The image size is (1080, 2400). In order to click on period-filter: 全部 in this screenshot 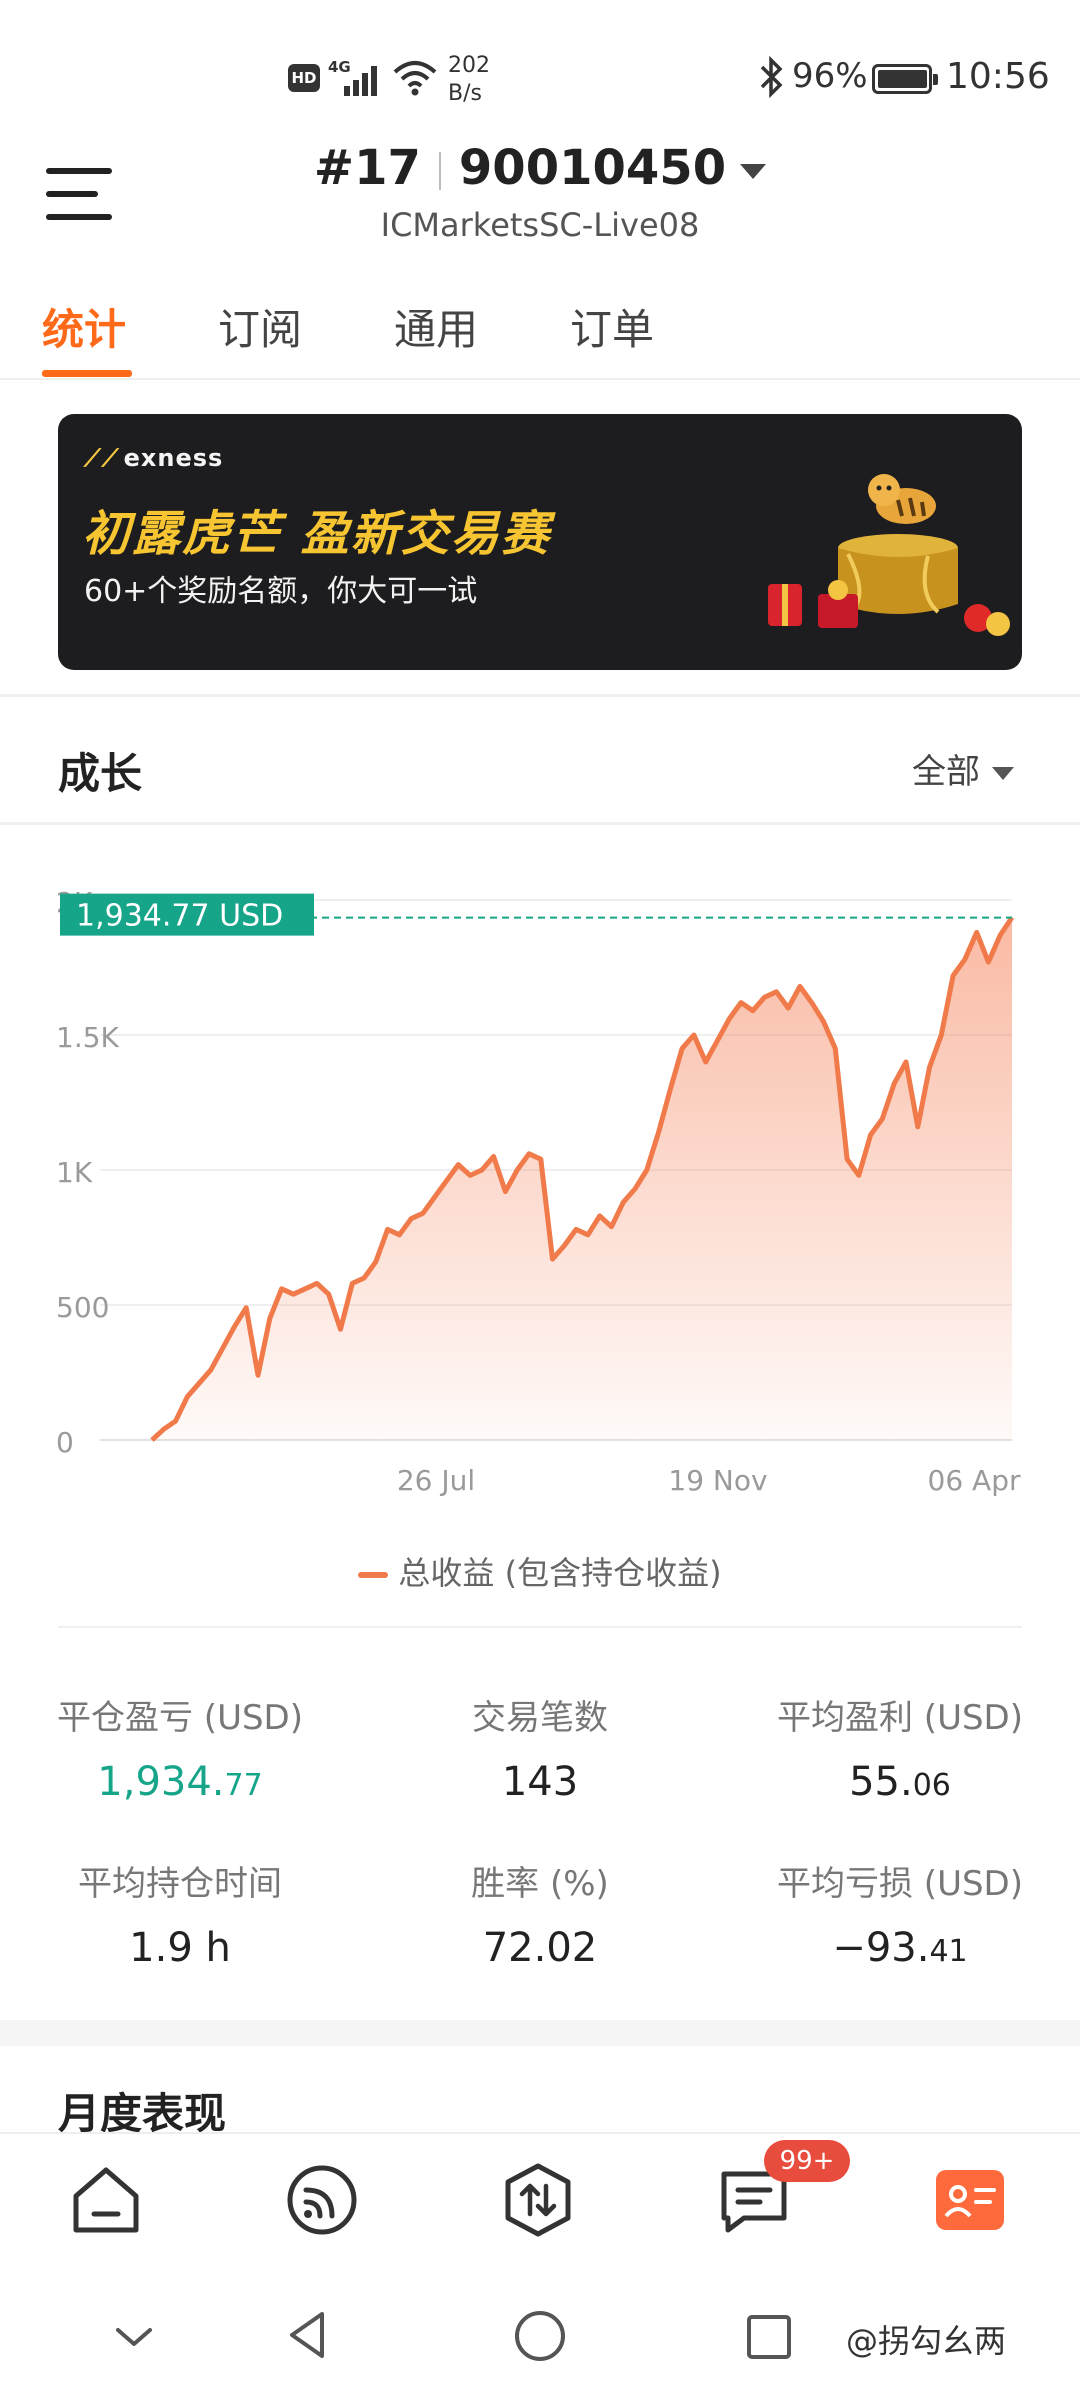, I will do `click(963, 768)`.